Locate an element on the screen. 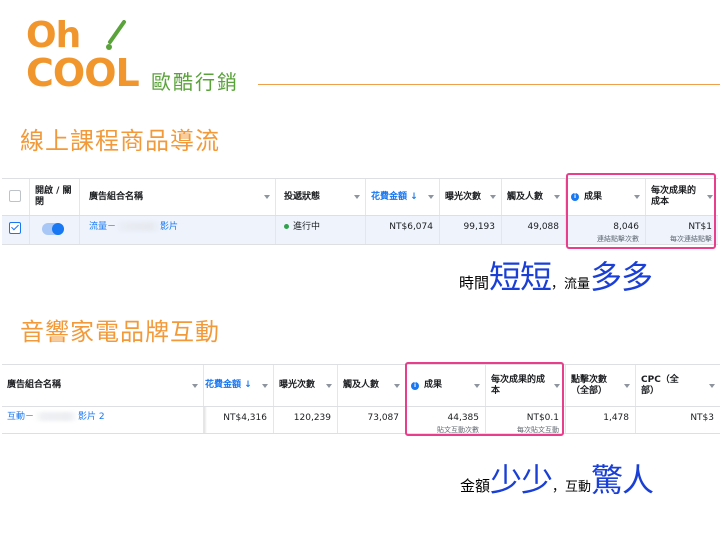 The width and height of the screenshot is (720, 540). caption-engagement: 金額少少，互動驚人 is located at coordinates (557, 478).